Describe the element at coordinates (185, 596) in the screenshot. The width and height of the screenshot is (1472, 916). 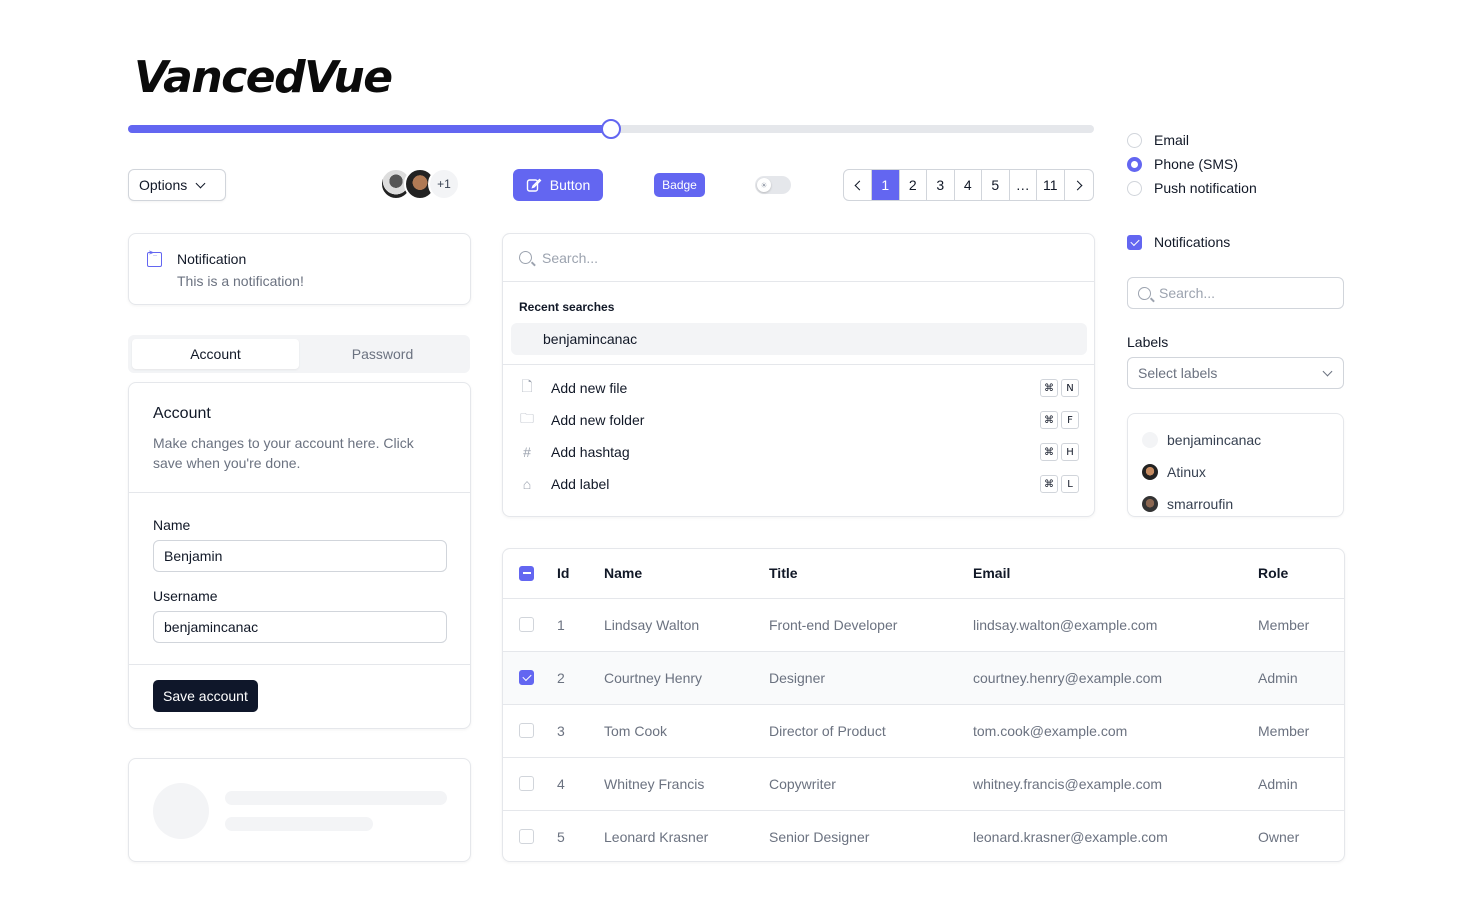
I see `username-label: Username` at that location.